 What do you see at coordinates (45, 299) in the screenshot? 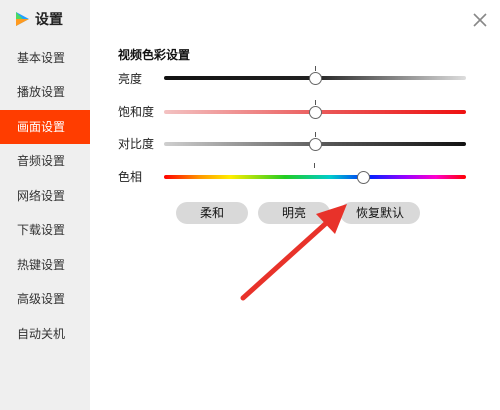
I see `sidebar-item-advanced-settings: 高级设置` at bounding box center [45, 299].